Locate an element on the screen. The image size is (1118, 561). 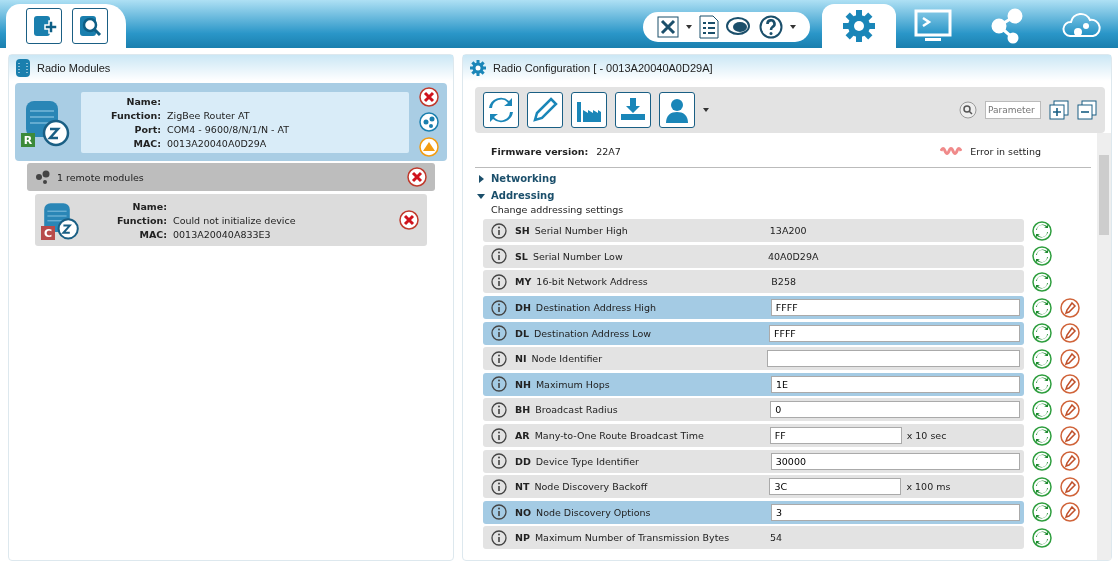
unit-label: x 10 sec is located at coordinates (926, 436).